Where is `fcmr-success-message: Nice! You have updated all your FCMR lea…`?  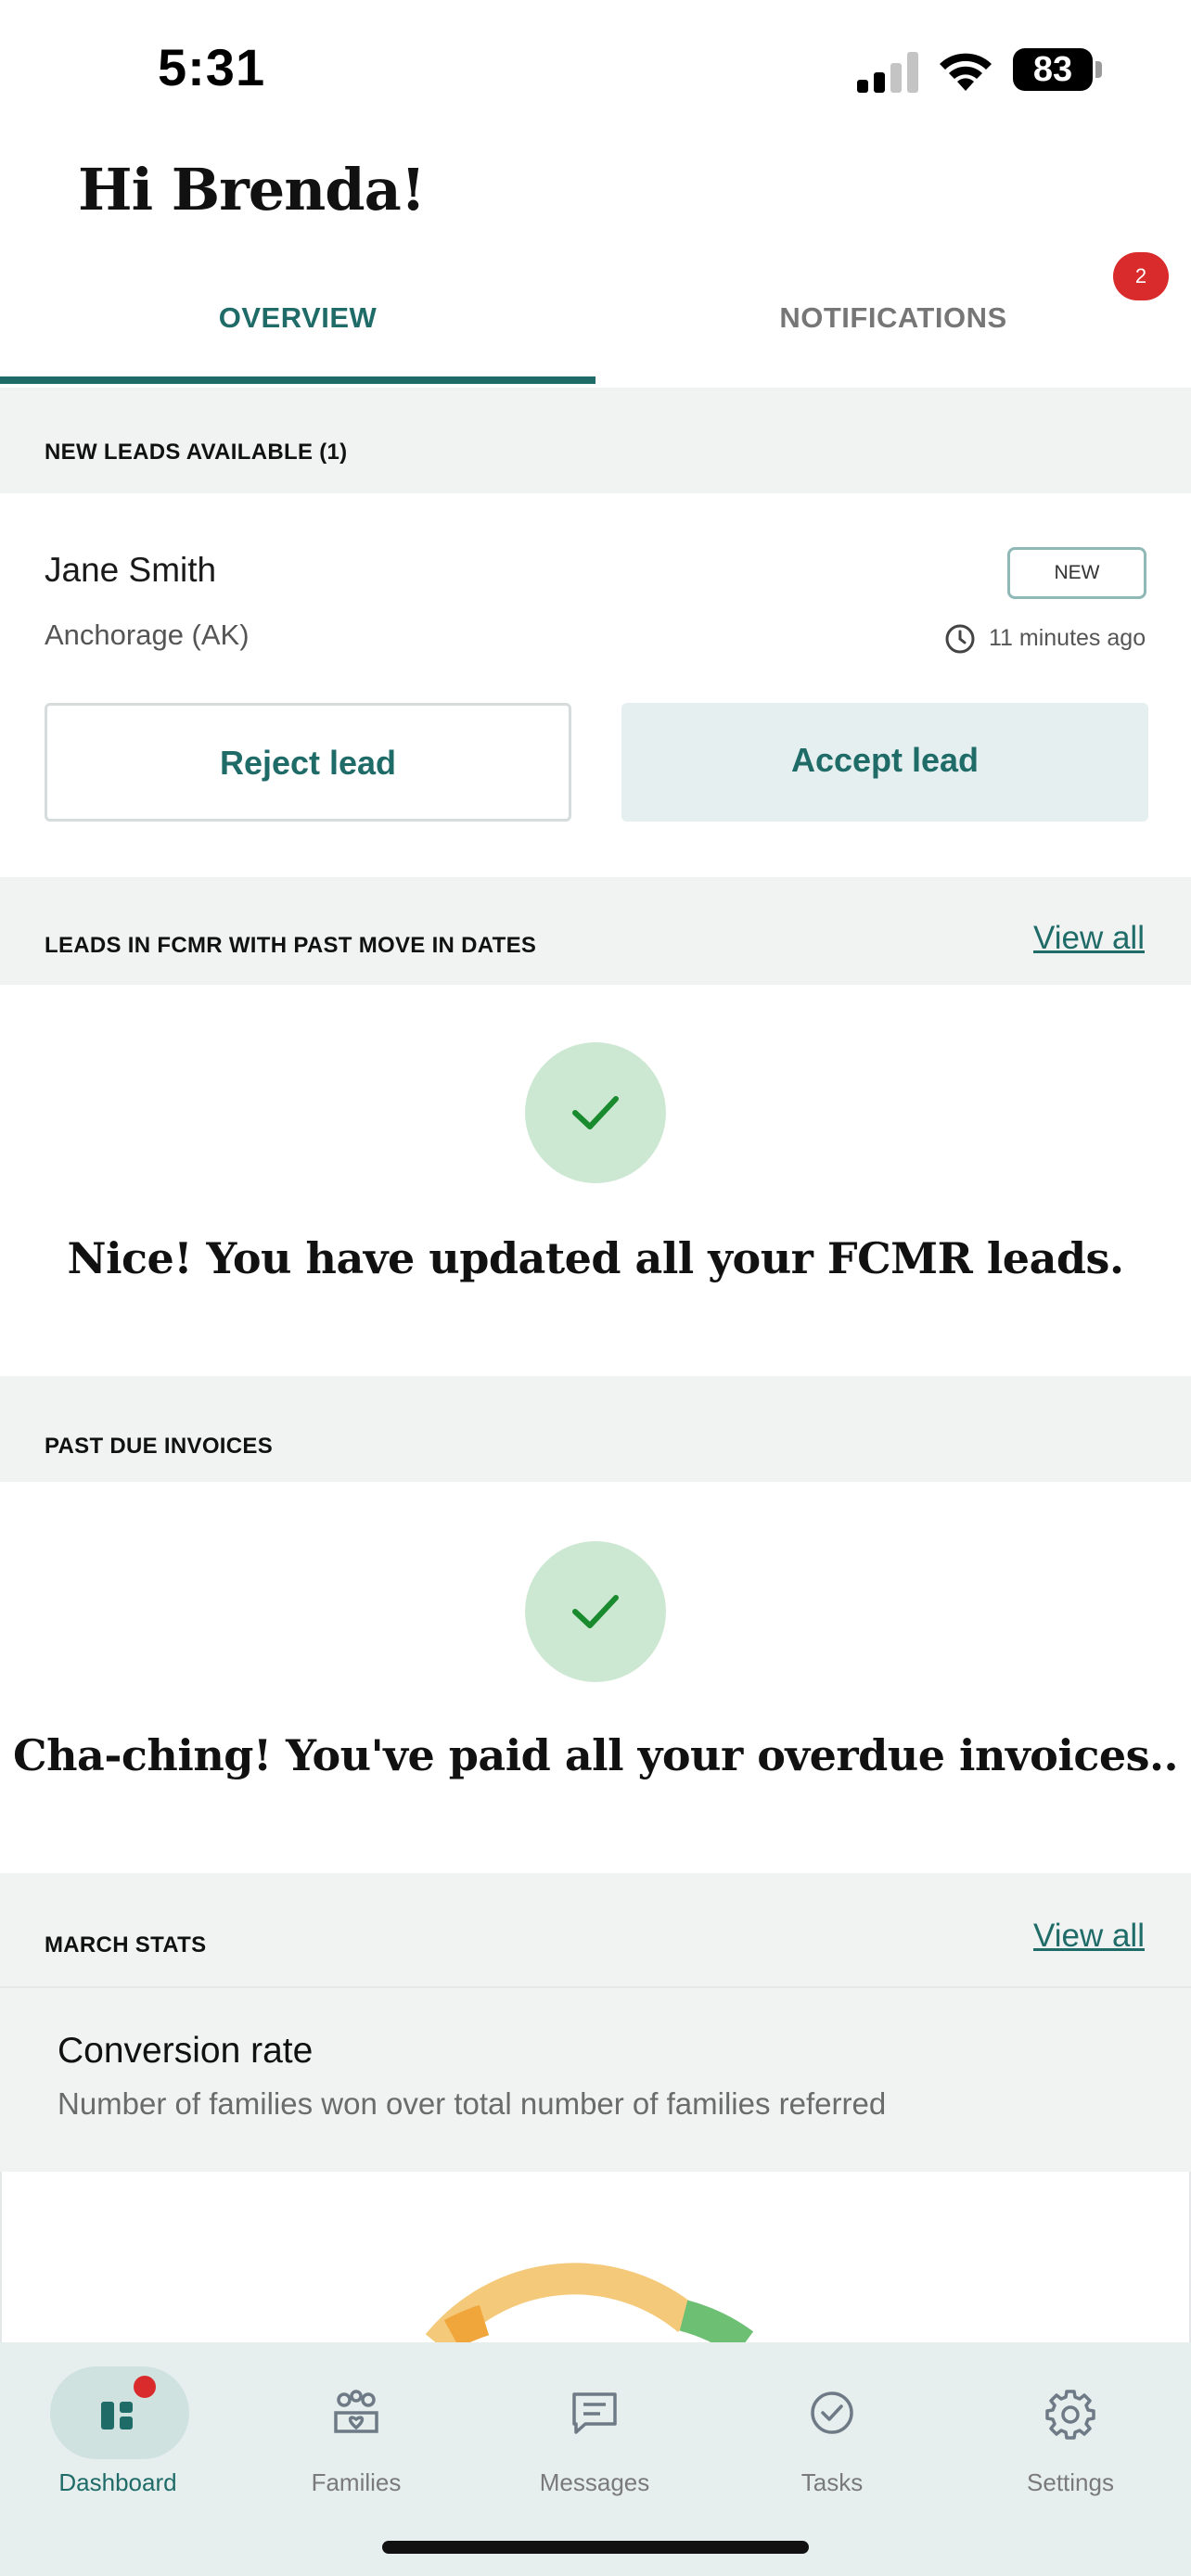
fcmr-success-message: Nice! You have updated all your FCMR lea… is located at coordinates (595, 1258).